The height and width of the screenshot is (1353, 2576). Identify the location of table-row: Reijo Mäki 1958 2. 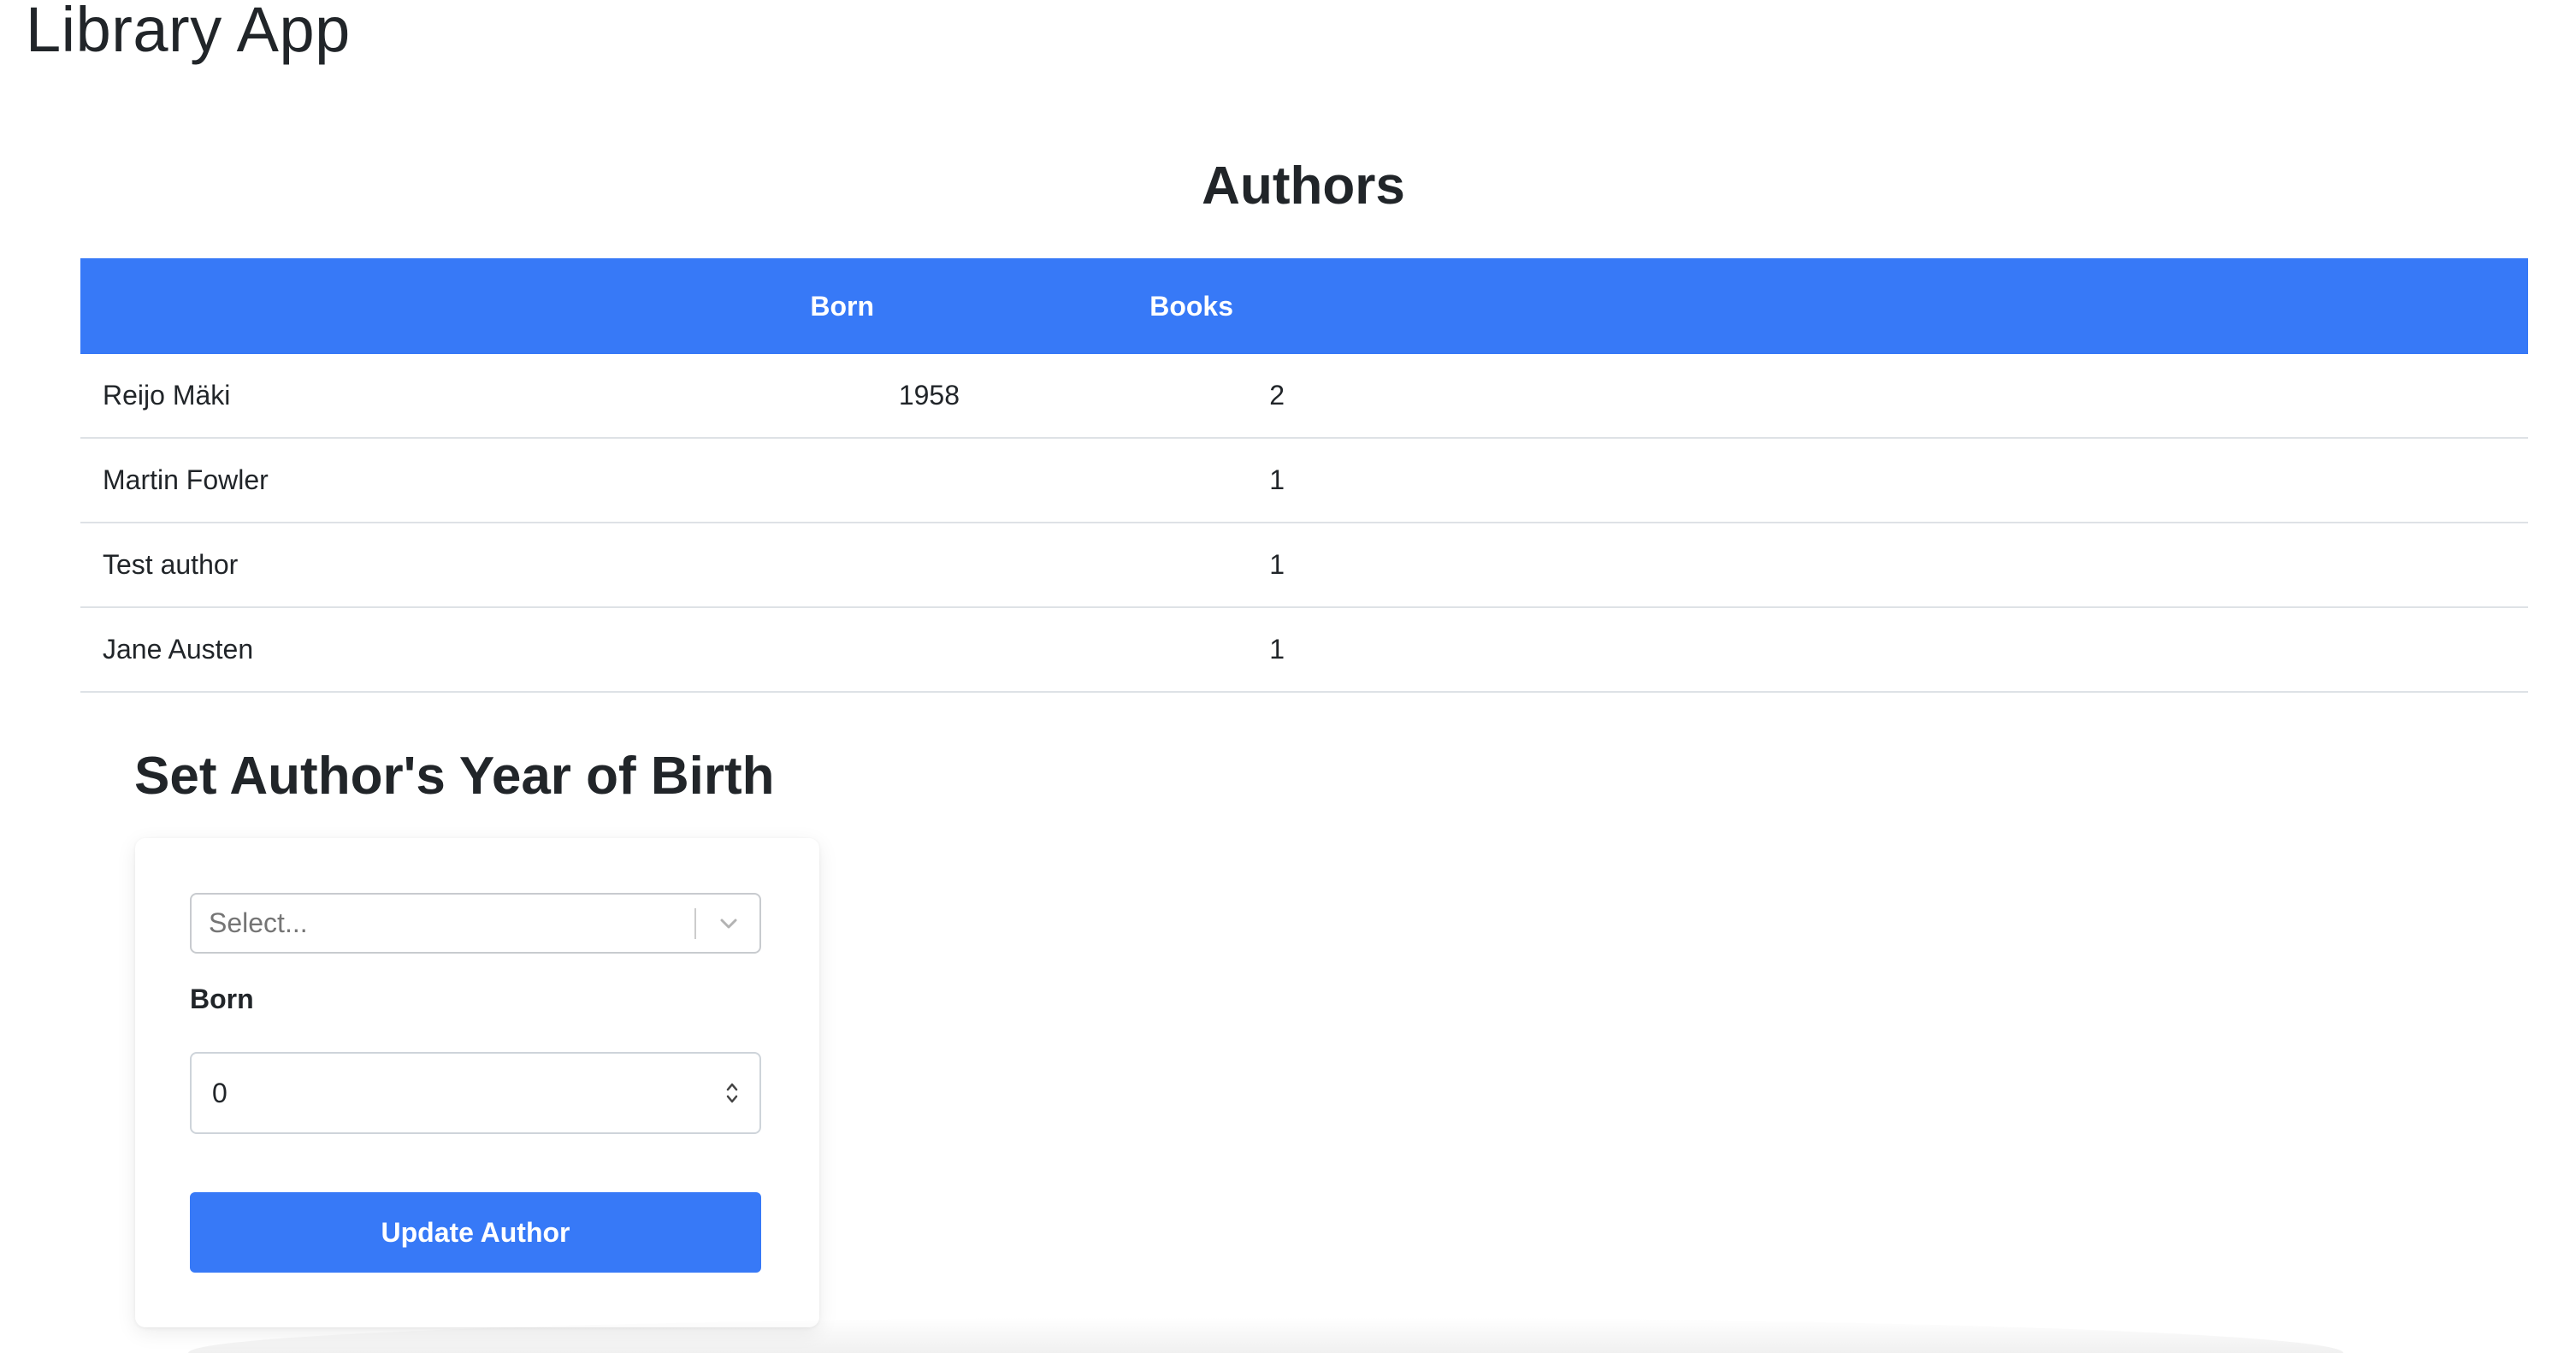
(1304, 396).